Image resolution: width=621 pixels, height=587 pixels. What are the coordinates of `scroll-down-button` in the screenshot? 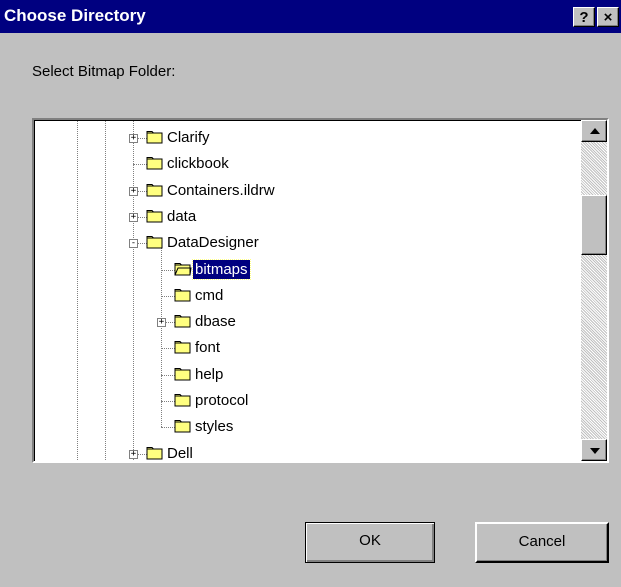 It's located at (594, 450).